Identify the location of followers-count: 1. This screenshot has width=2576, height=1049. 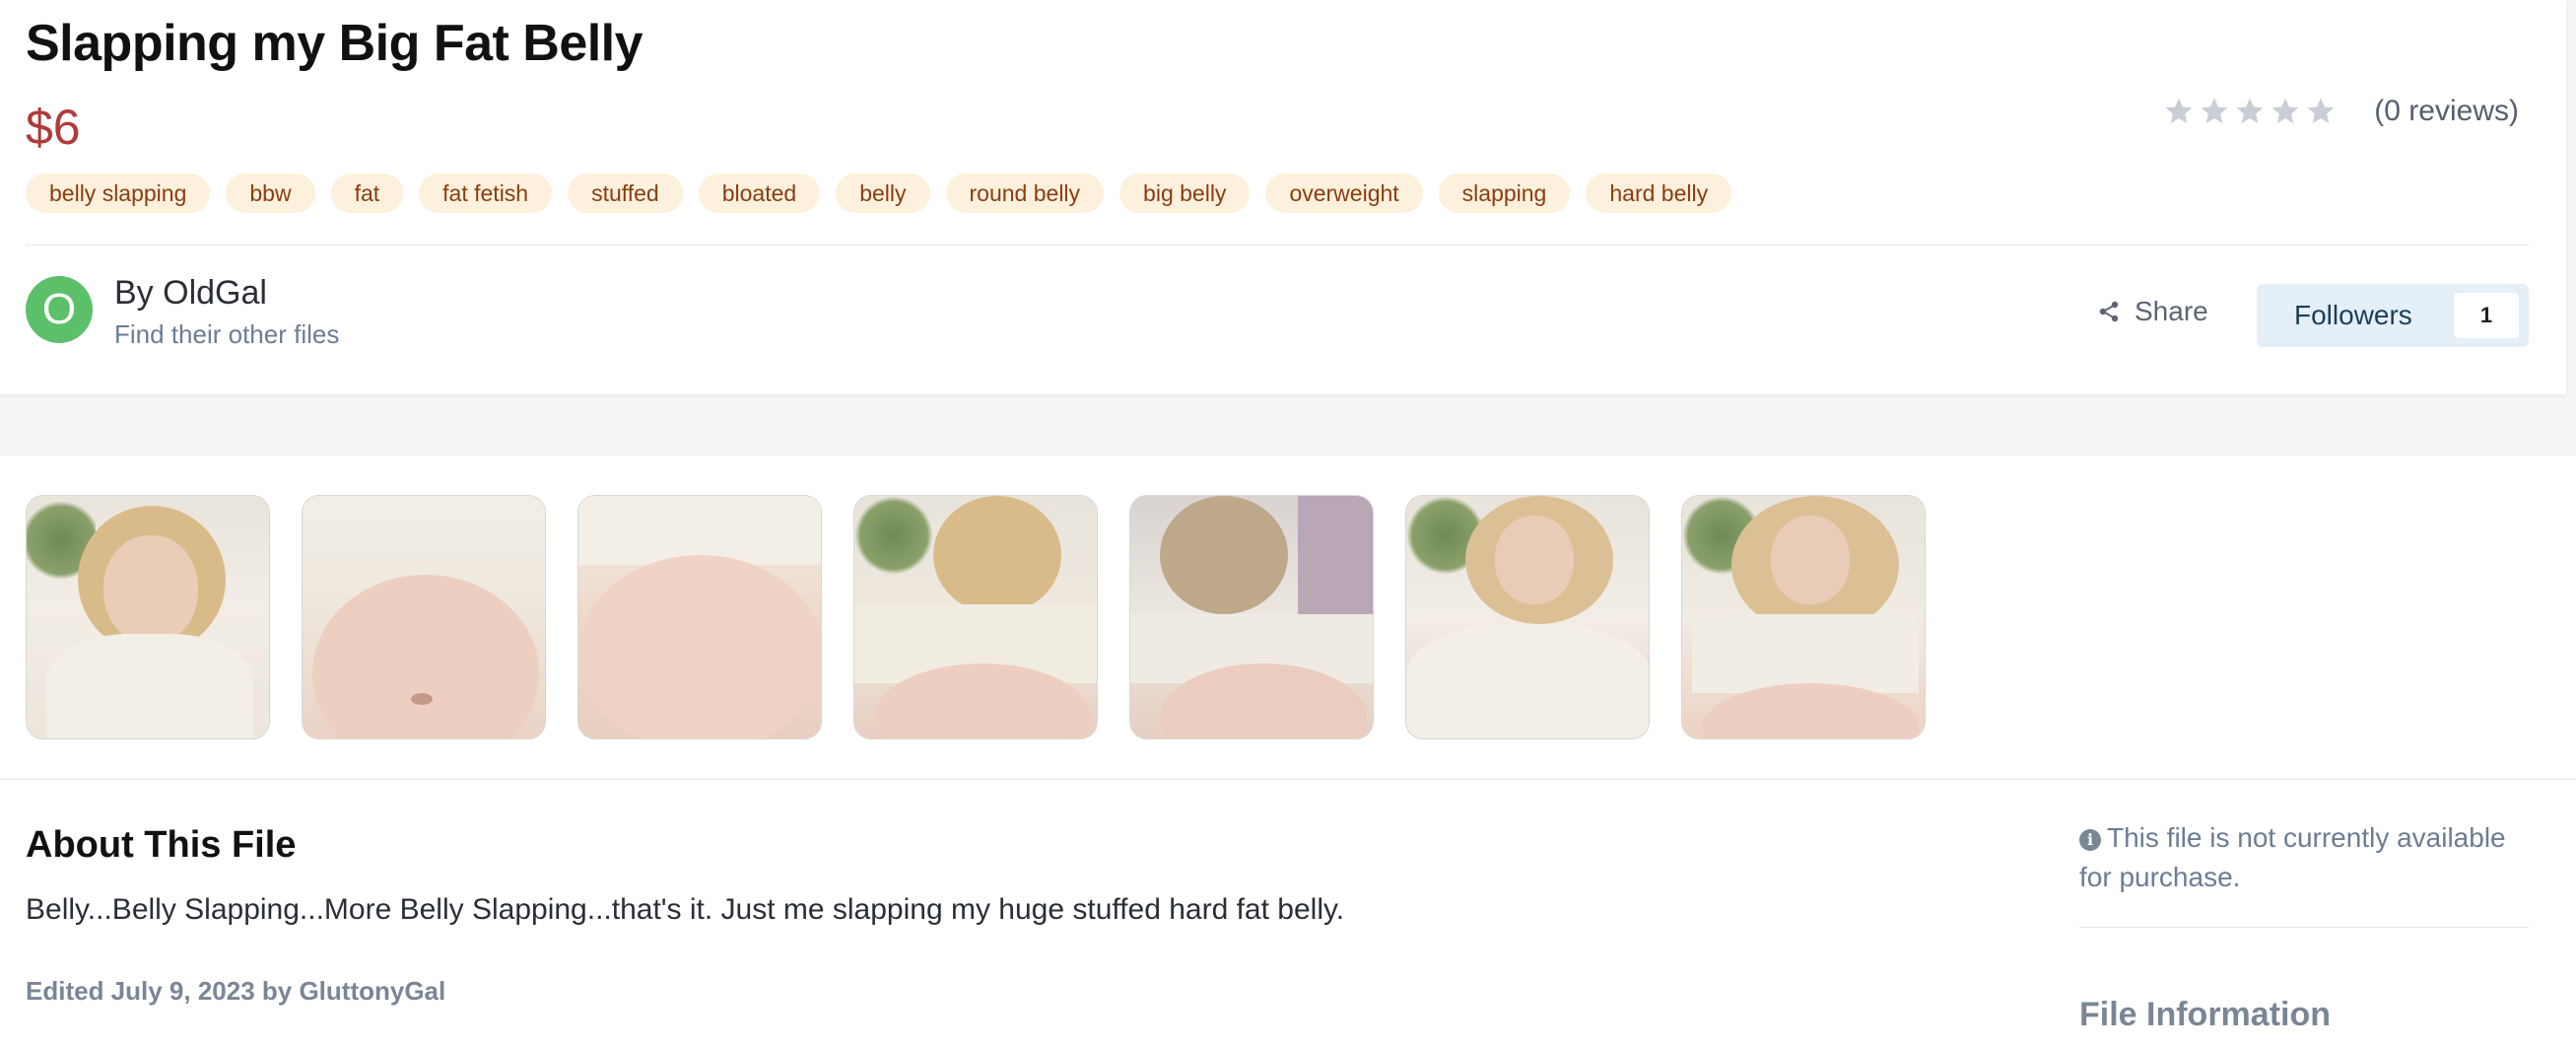
(2486, 315).